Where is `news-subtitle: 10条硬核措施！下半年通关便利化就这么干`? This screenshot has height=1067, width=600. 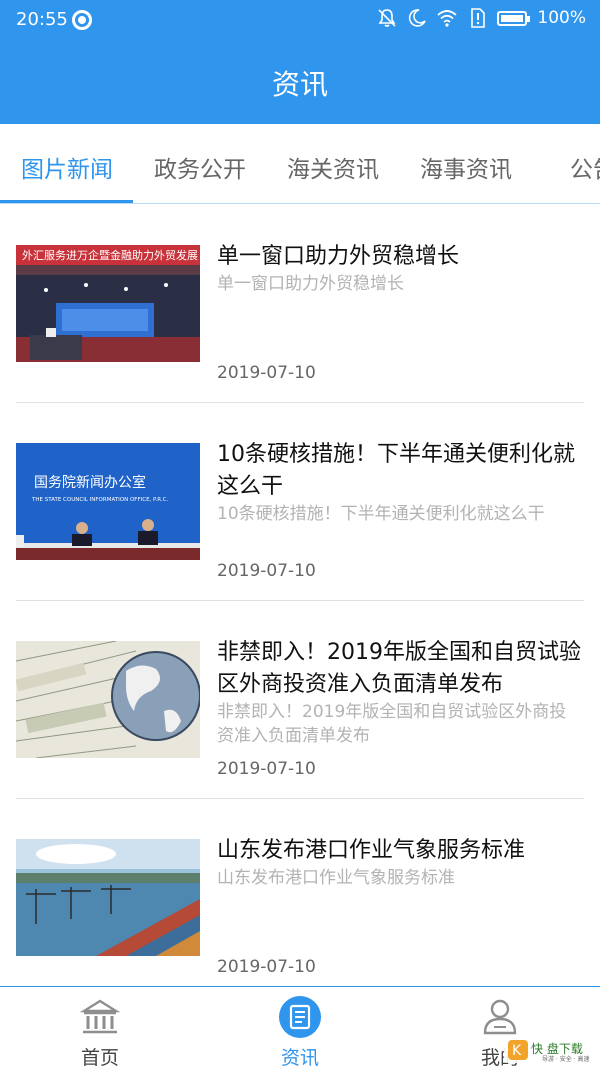 news-subtitle: 10条硬核措施！下半年通关便利化就这么干 is located at coordinates (381, 514).